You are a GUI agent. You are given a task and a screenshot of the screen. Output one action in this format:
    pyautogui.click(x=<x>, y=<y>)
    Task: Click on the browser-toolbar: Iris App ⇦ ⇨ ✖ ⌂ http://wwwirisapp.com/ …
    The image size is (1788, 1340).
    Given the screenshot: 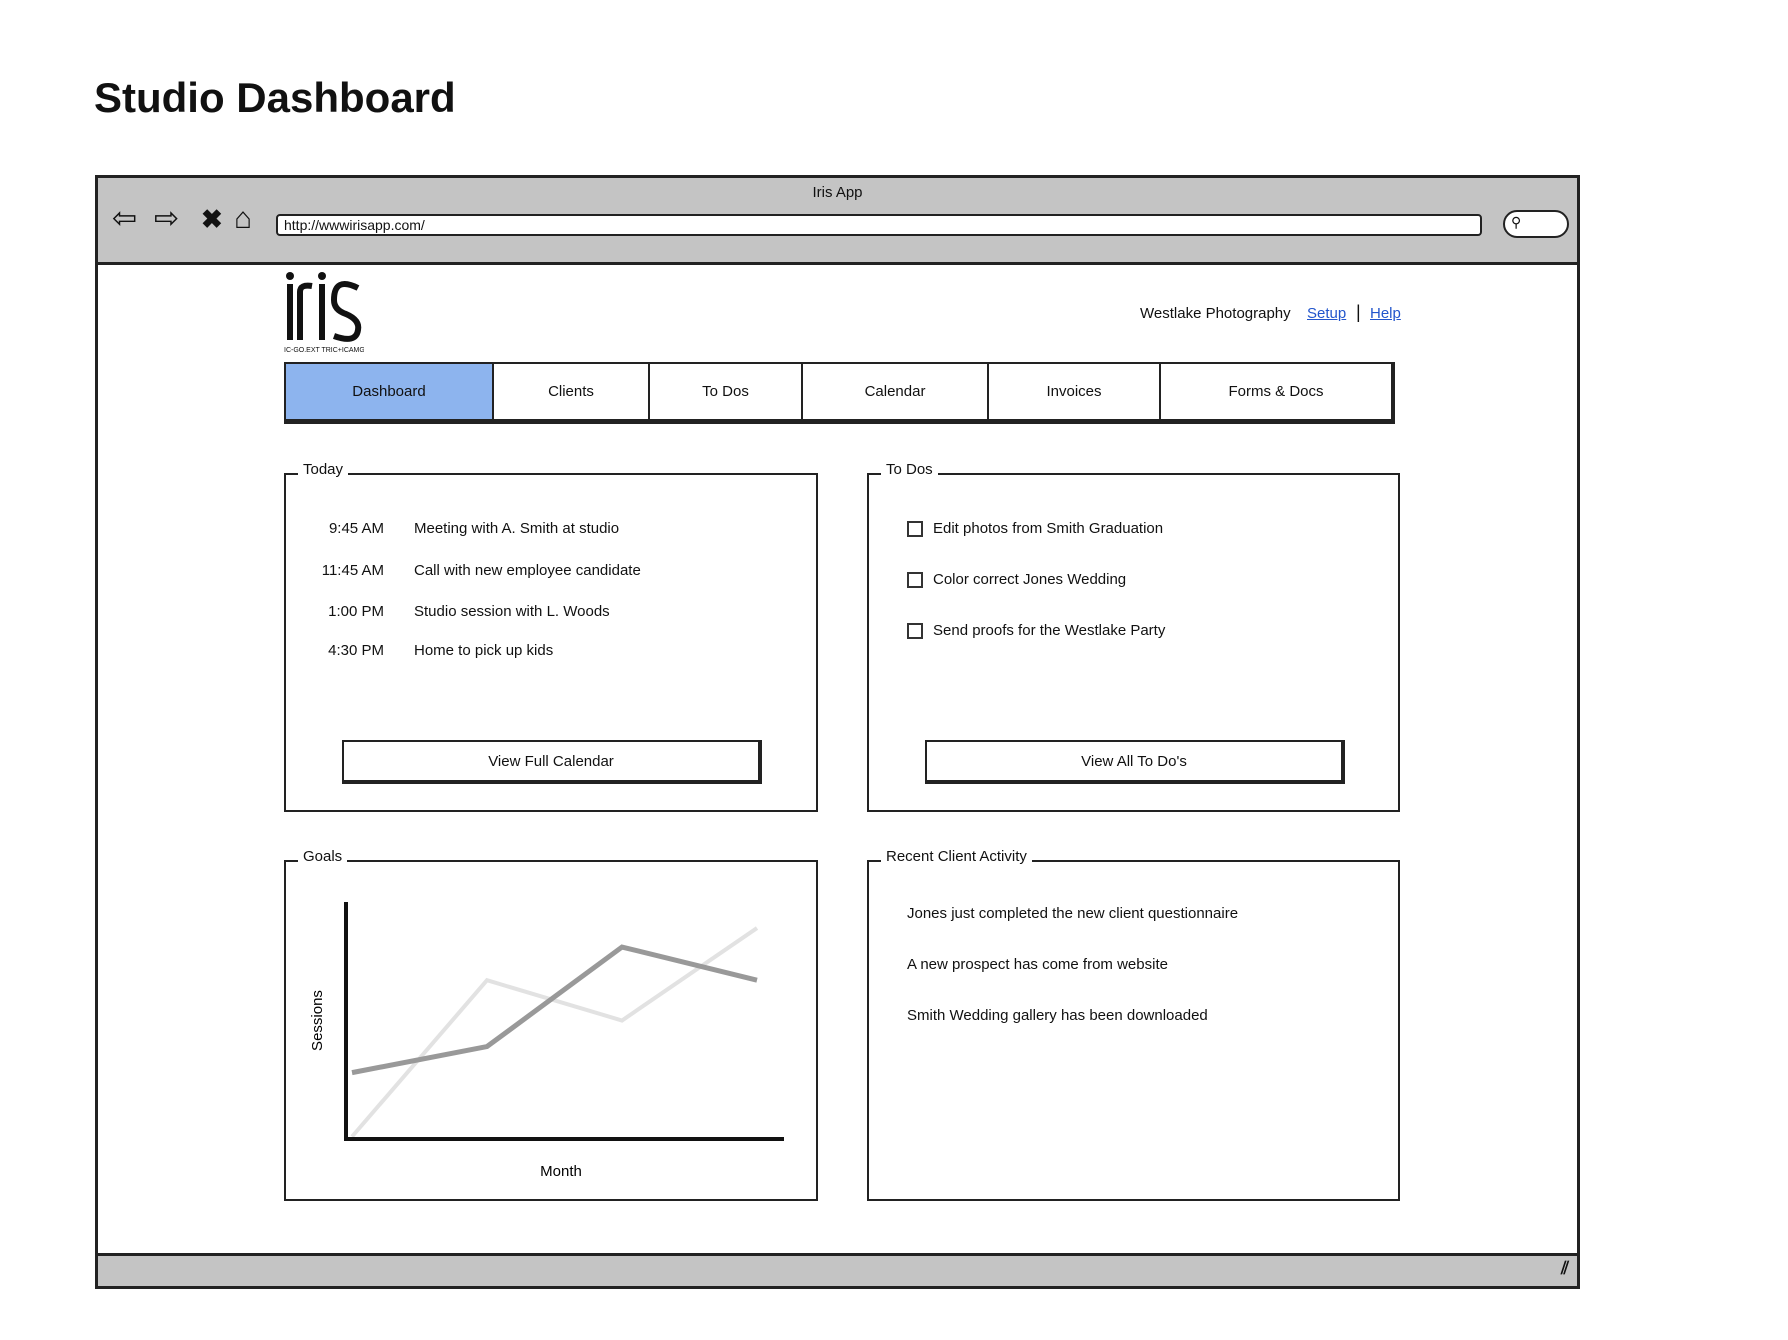 What is the action you would take?
    pyautogui.click(x=837, y=221)
    